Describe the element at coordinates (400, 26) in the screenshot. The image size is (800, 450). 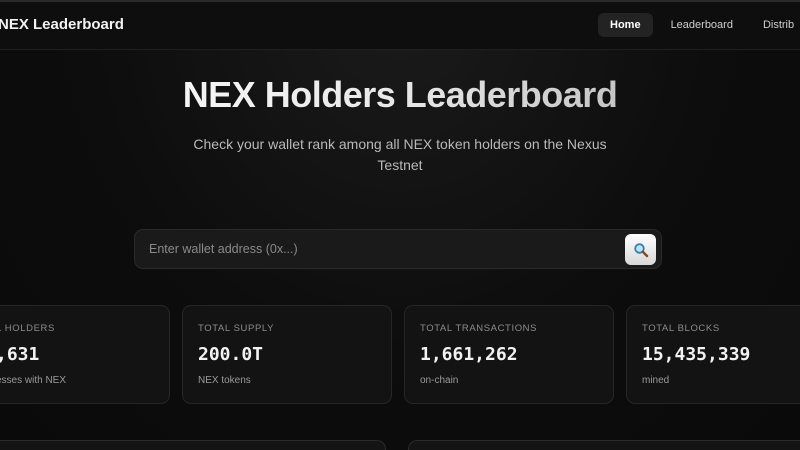
I see `top-nav: NEX Leaderboard Home Leaderboard Distrib` at that location.